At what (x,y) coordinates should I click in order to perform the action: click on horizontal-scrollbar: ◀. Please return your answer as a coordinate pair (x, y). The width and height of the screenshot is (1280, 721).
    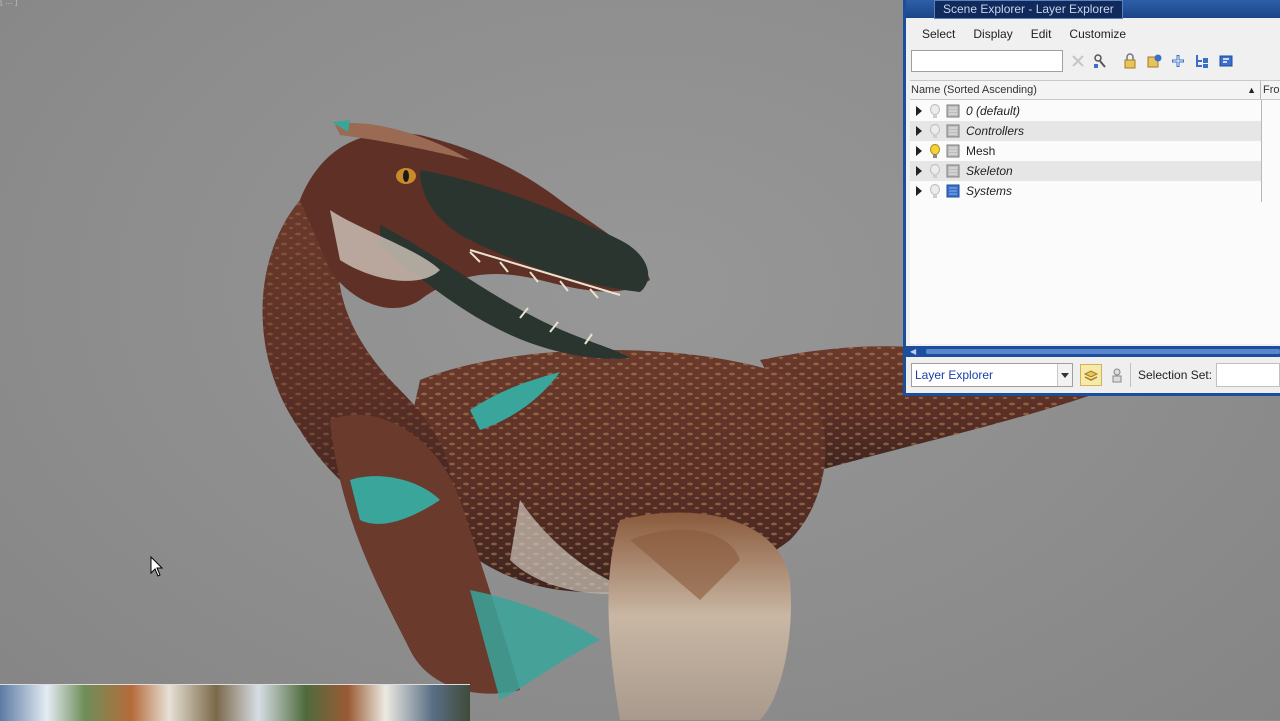
    Looking at the image, I should click on (1093, 351).